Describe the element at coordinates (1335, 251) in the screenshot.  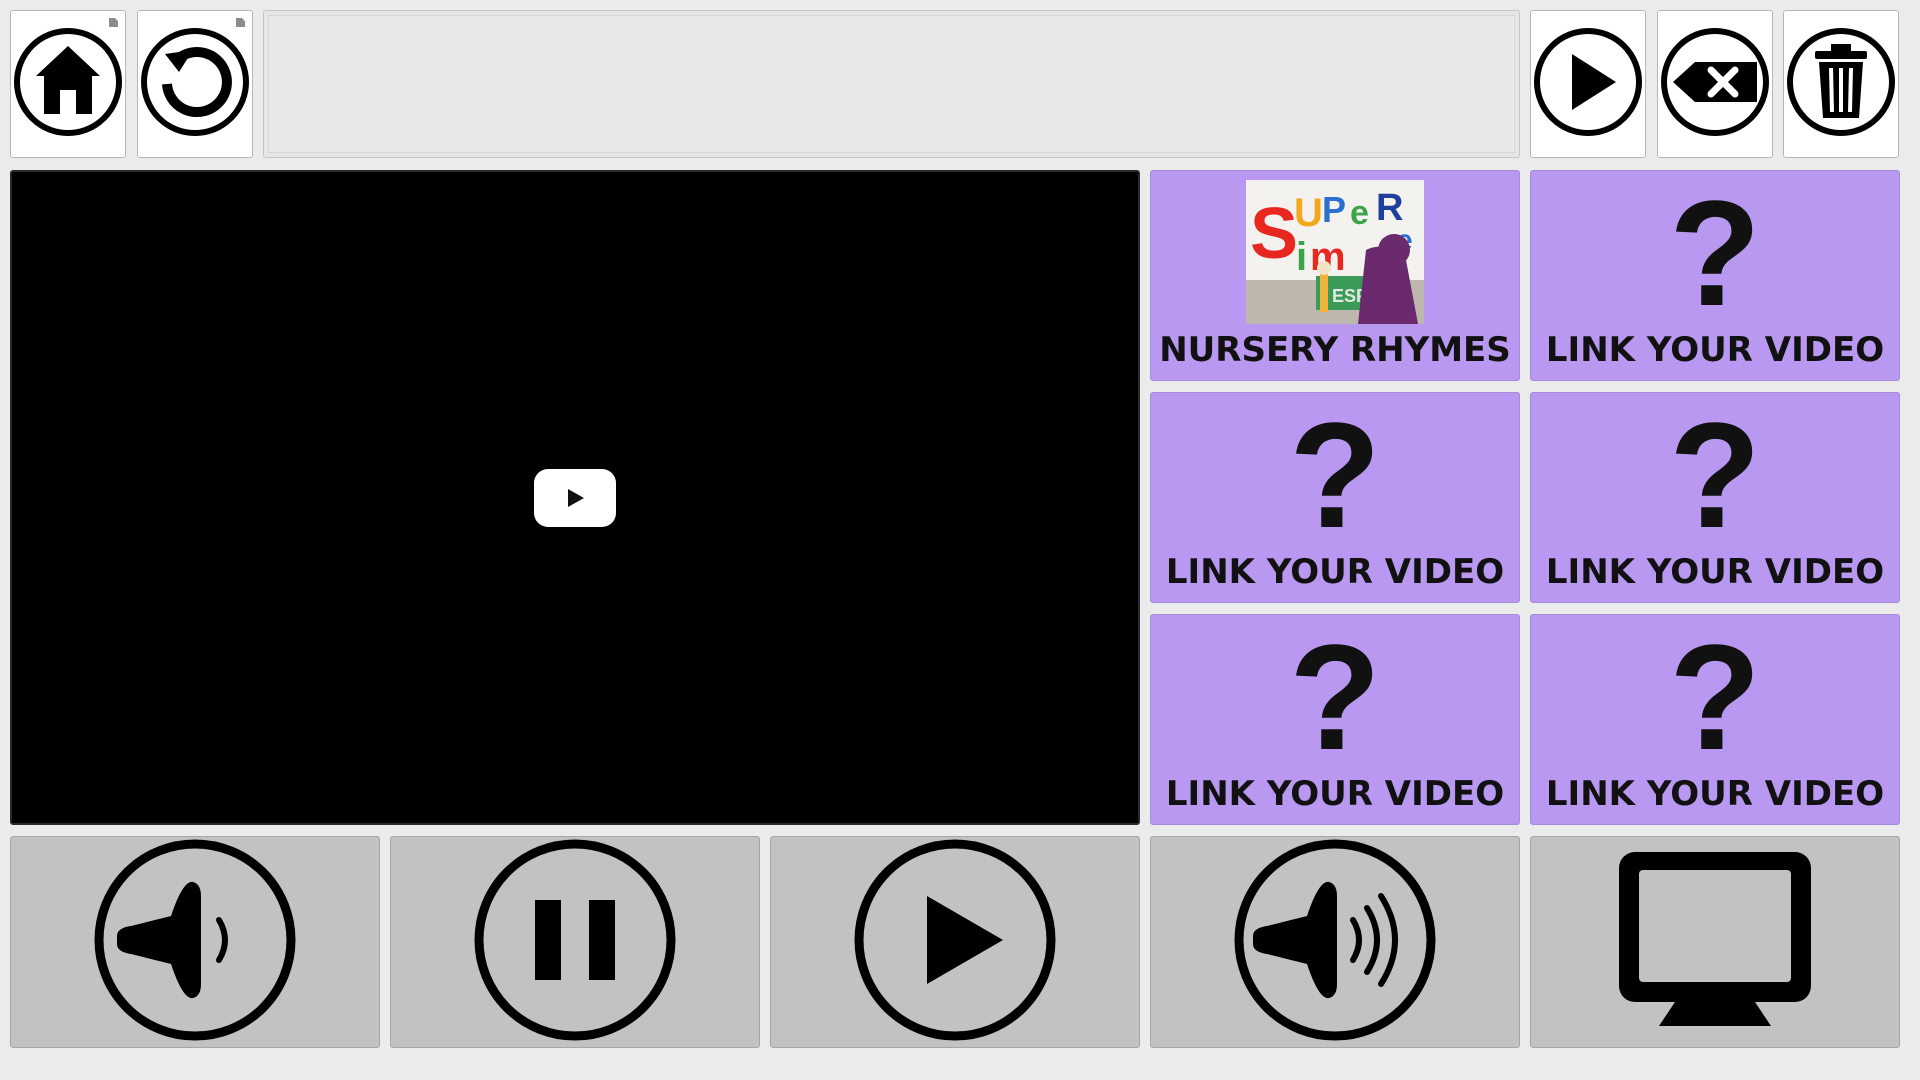
I see `nursery-rhymes-thumbnail: ESPA S U P e R i m e` at that location.